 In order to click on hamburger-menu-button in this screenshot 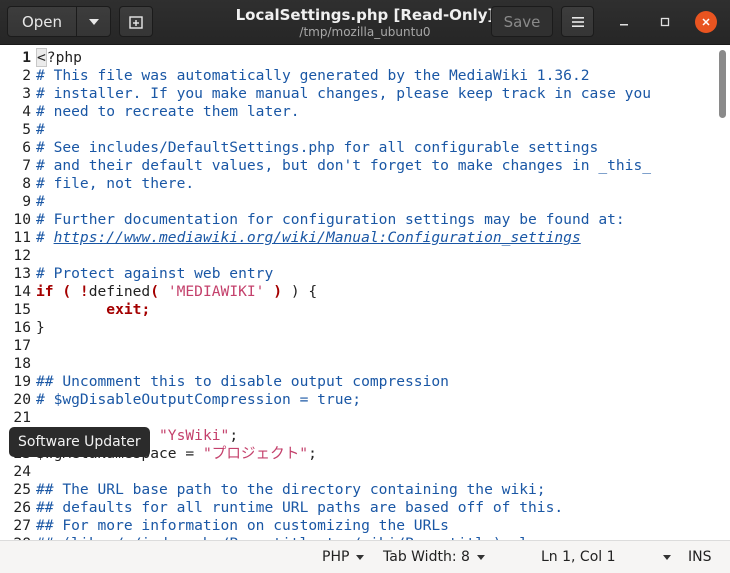, I will do `click(577, 21)`.